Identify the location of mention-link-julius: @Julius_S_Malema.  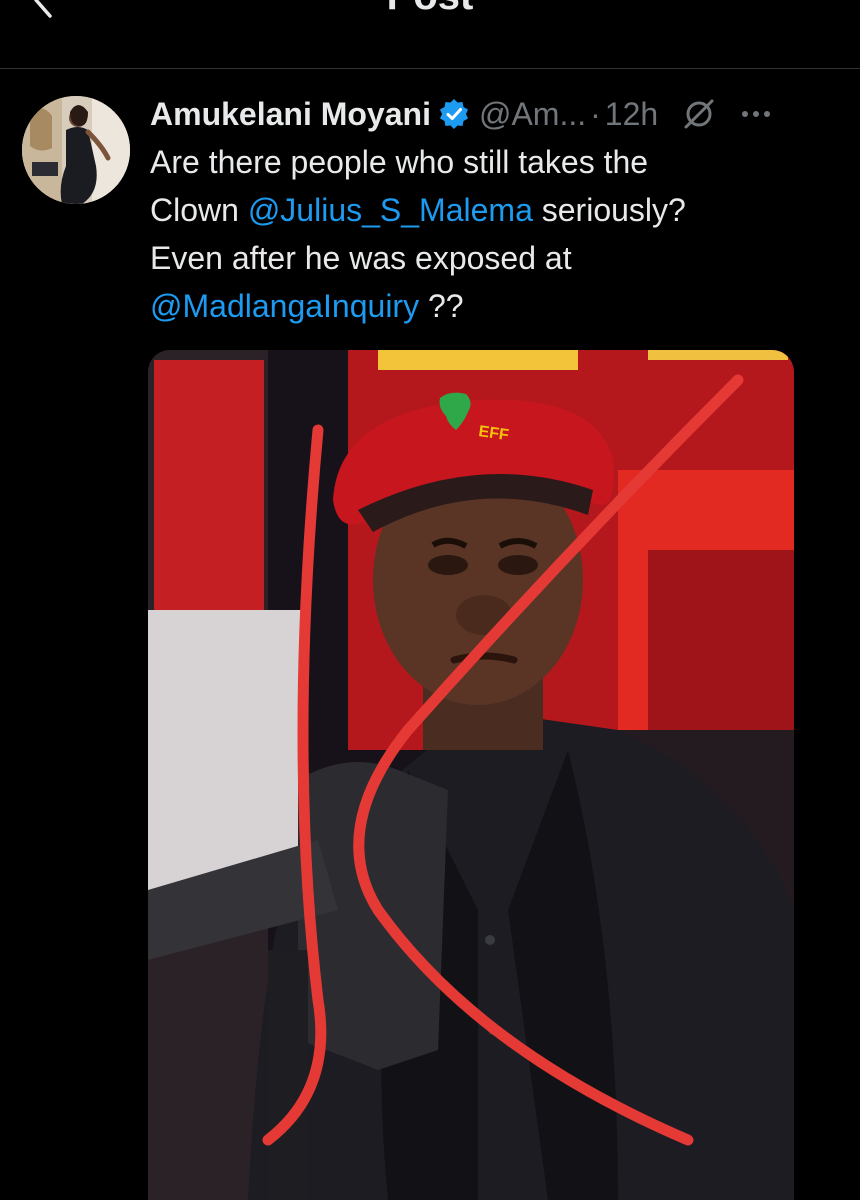
(390, 210).